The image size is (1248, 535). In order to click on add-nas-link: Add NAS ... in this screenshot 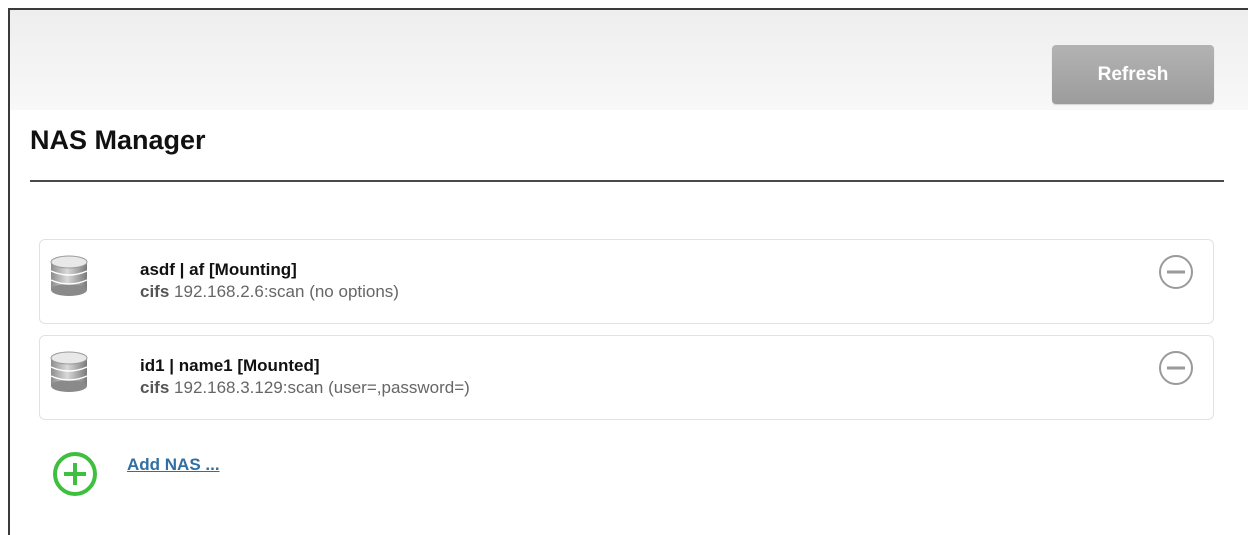, I will do `click(173, 465)`.